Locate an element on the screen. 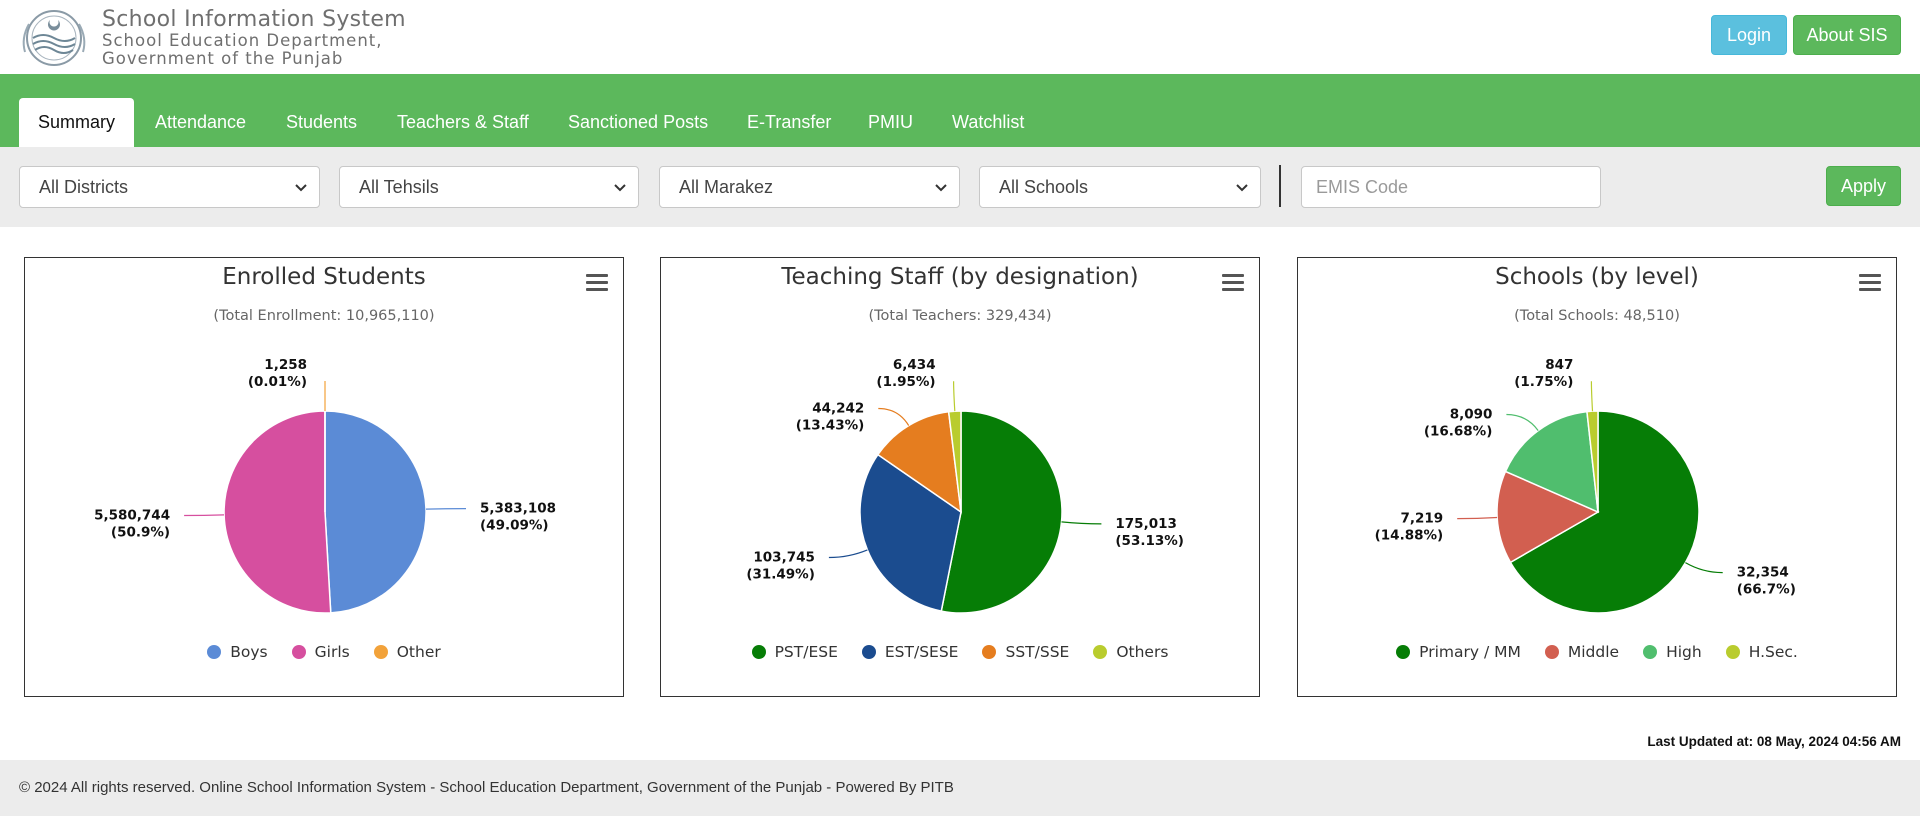 Image resolution: width=1920 pixels, height=816 pixels. tab-attendance: Attendance is located at coordinates (200, 122).